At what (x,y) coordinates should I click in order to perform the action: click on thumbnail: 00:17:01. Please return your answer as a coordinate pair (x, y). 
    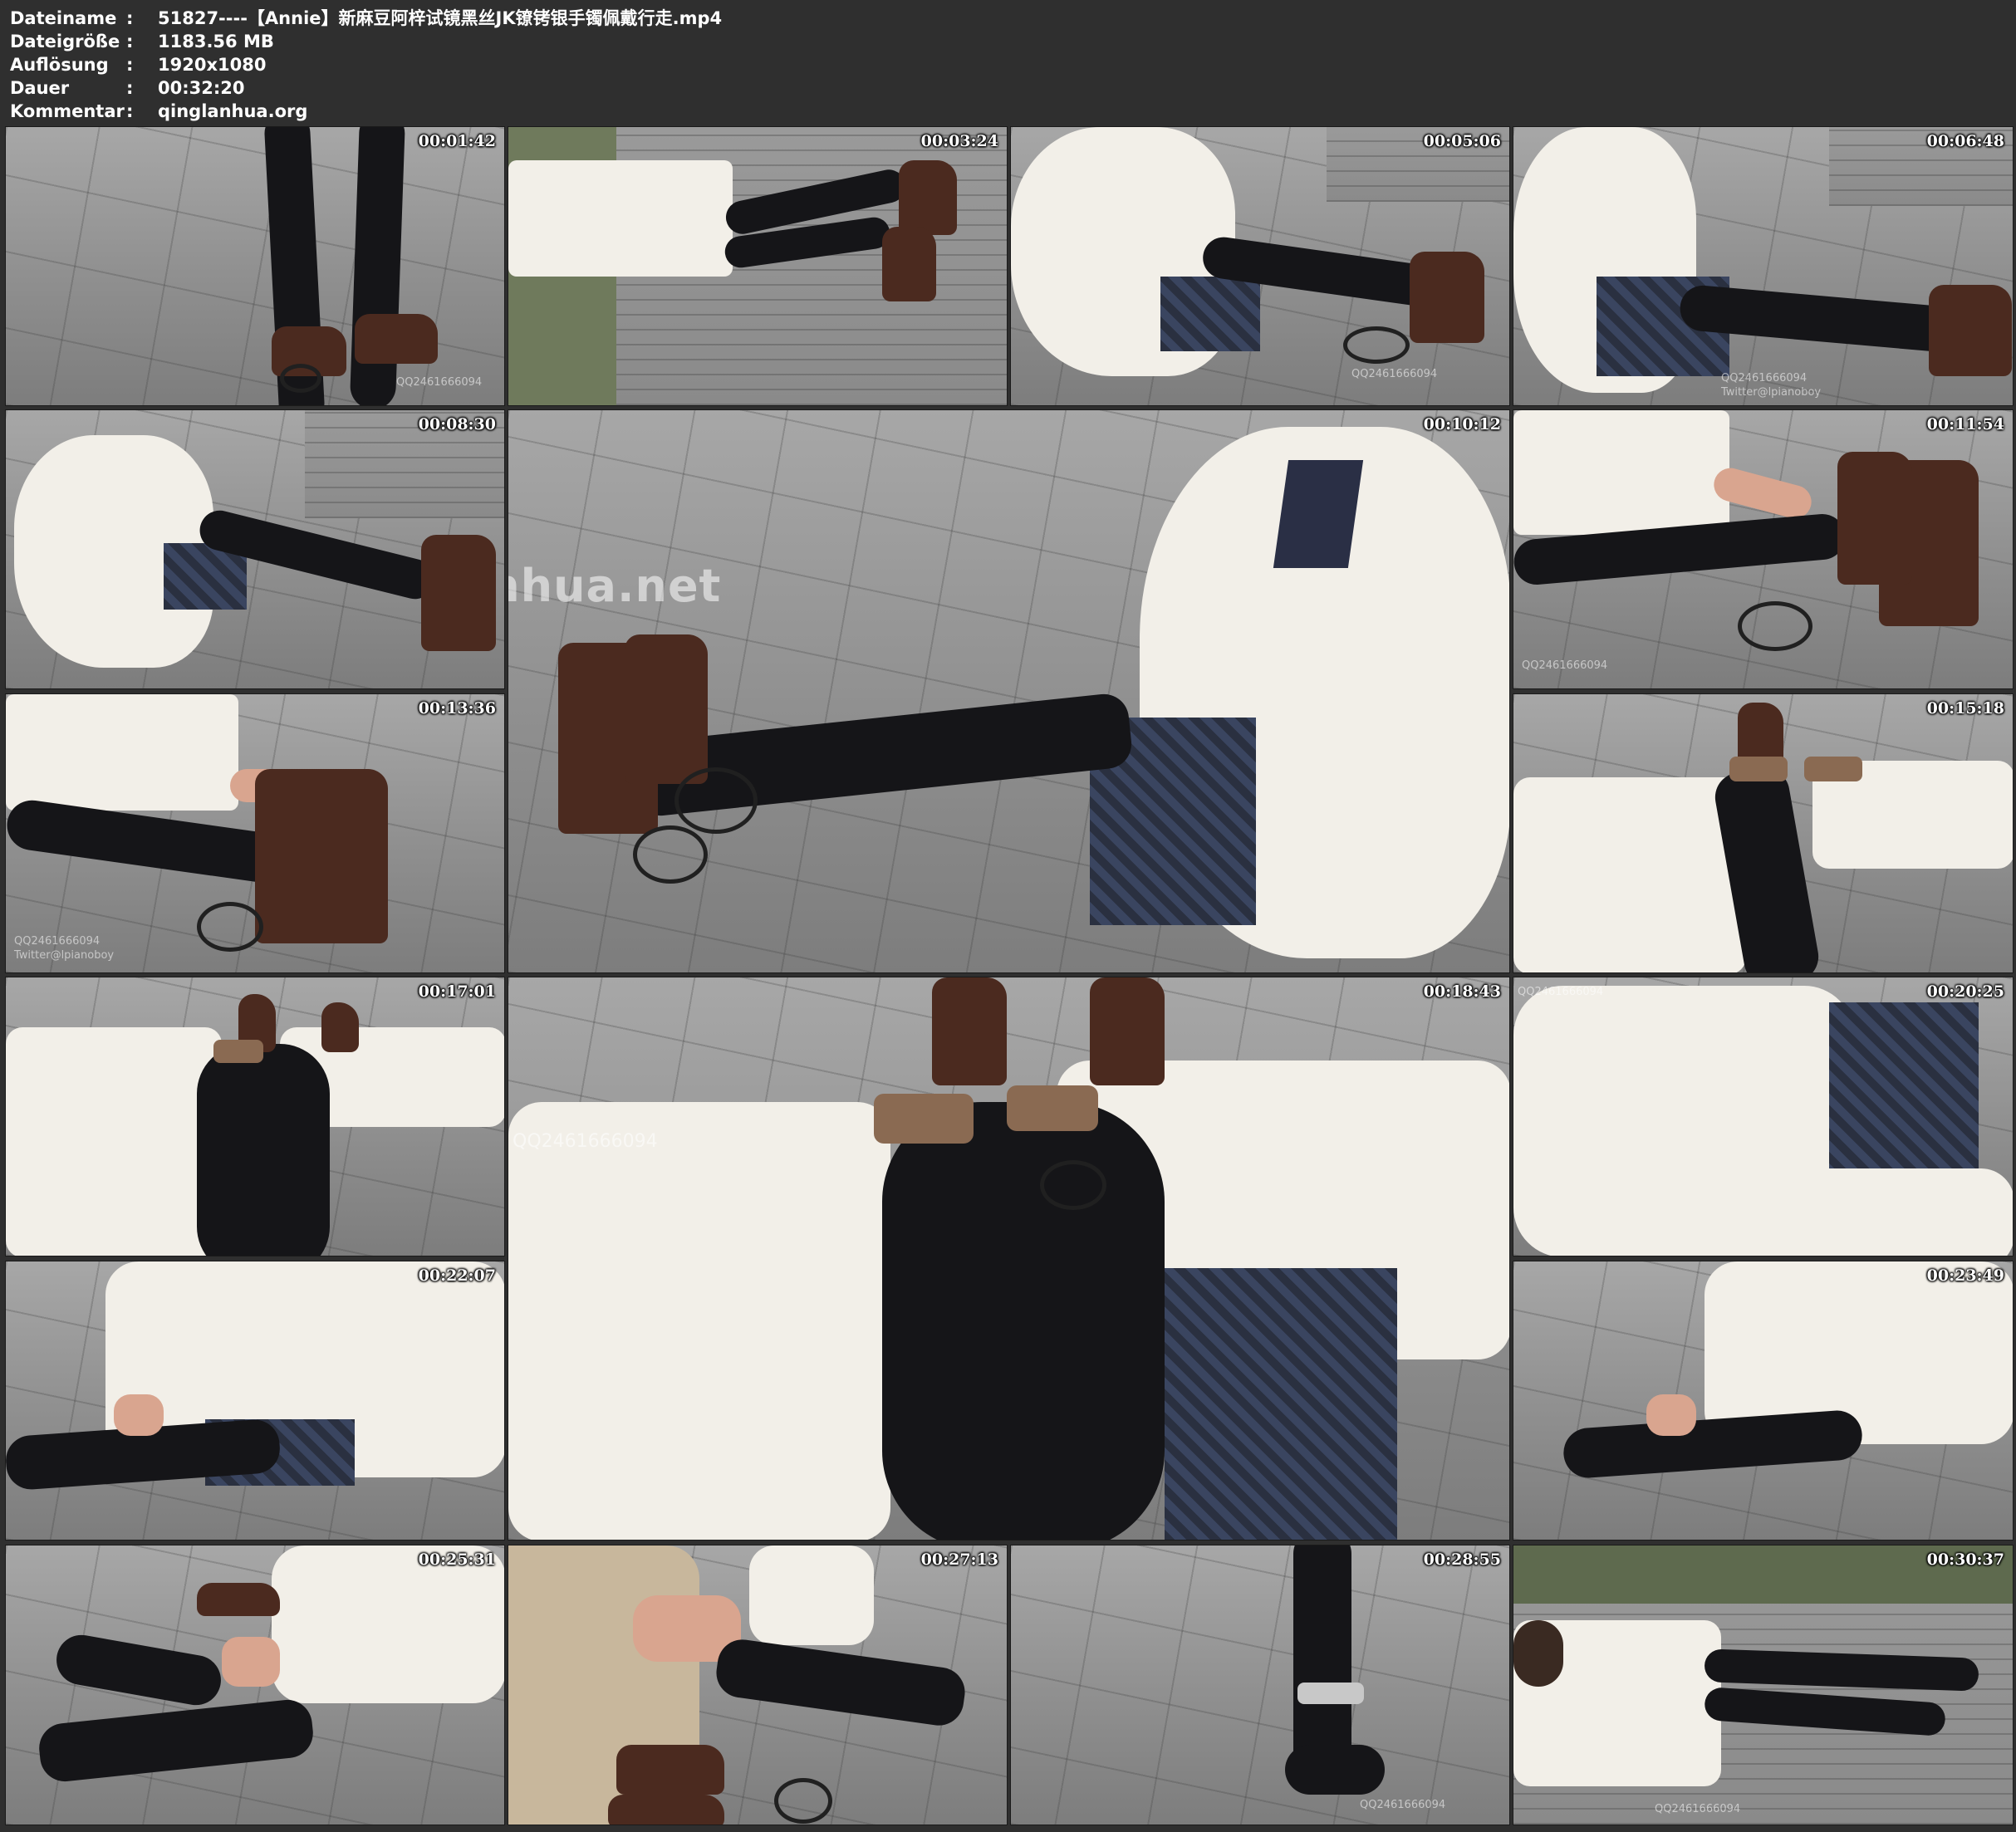
    Looking at the image, I should click on (255, 1116).